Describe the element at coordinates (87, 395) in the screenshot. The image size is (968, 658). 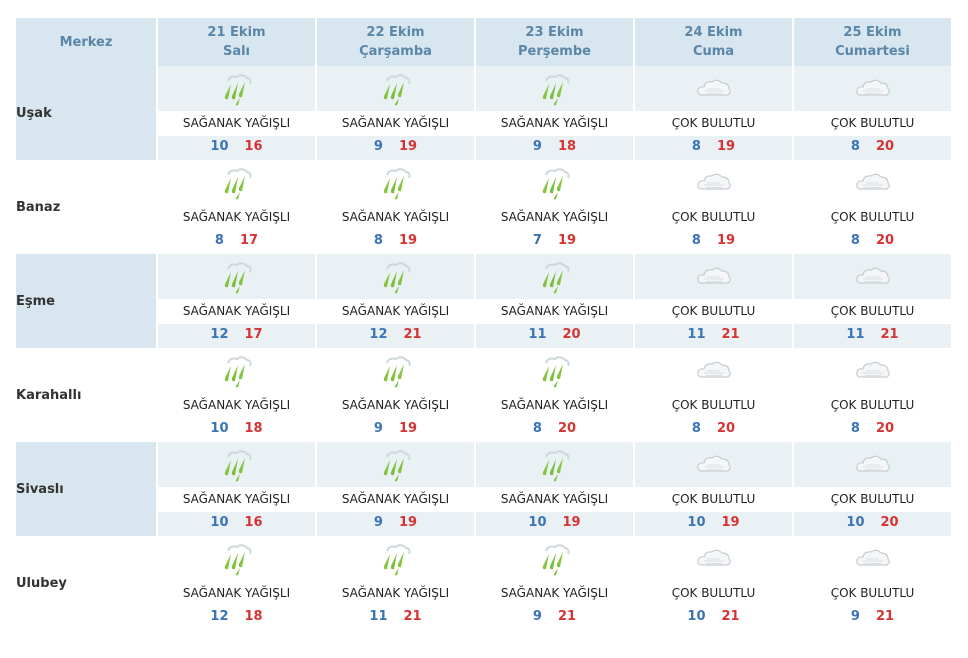
I see `city-name: Karahallı` at that location.